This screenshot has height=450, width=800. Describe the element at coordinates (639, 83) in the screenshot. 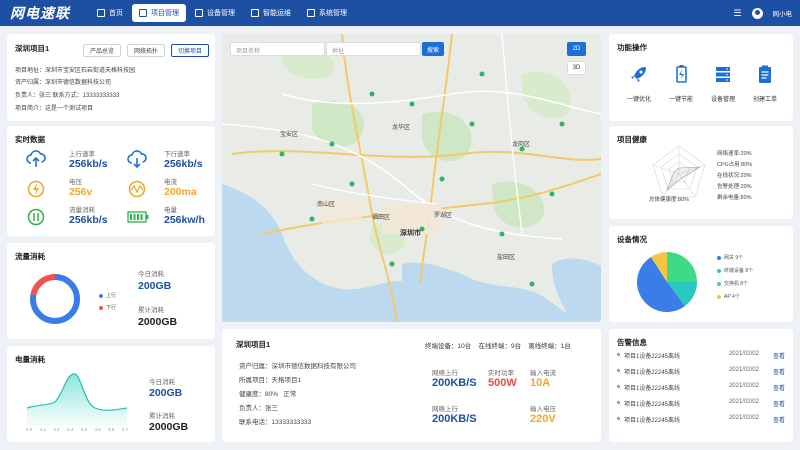

I see `one-click-optimize: 一键优化` at that location.